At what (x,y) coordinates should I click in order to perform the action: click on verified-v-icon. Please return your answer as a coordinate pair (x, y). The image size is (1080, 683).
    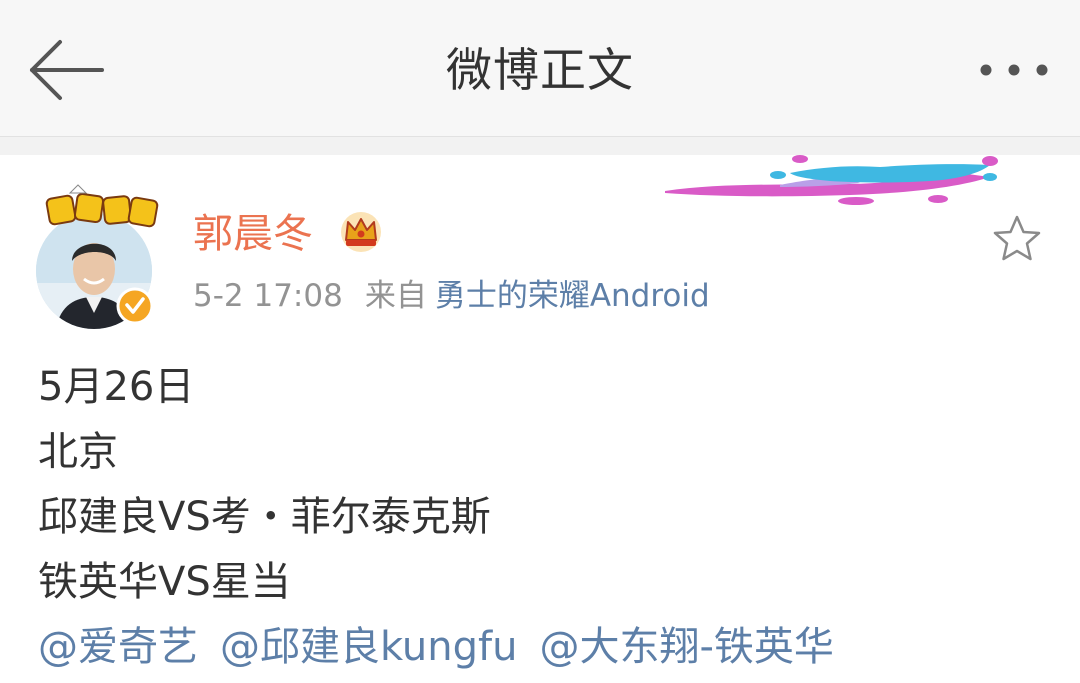
    Looking at the image, I should click on (135, 306).